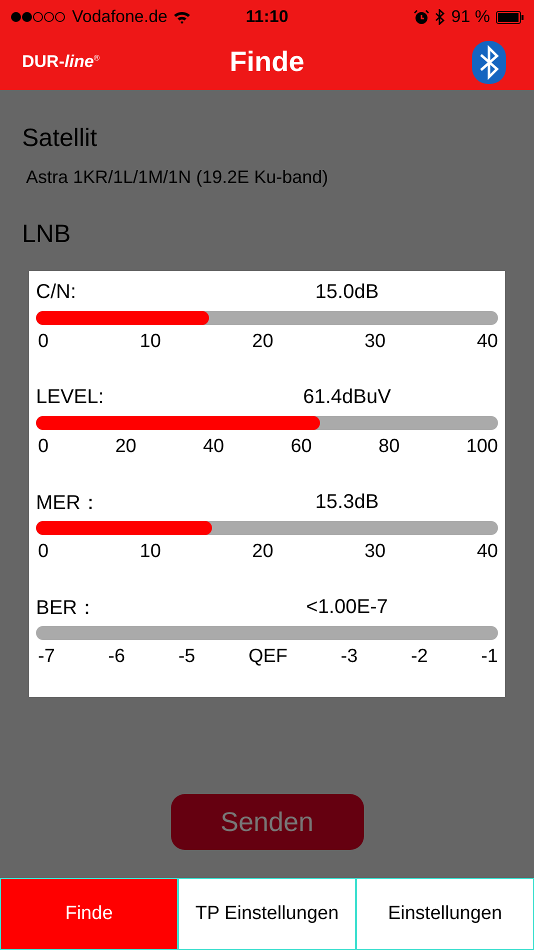 This screenshot has width=534, height=950. What do you see at coordinates (349, 657) in the screenshot?
I see `scale-label: -3` at bounding box center [349, 657].